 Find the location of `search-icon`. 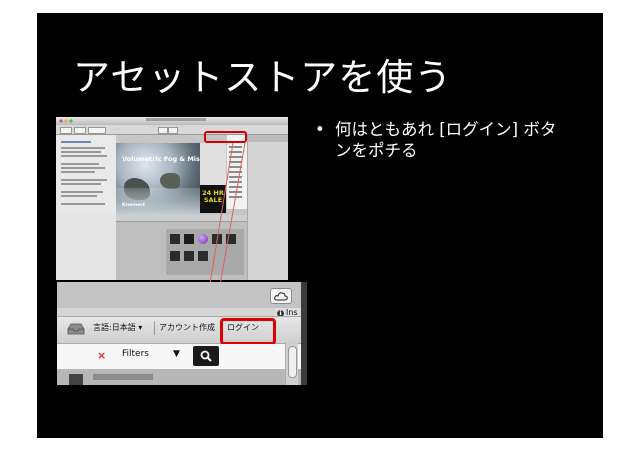

search-icon is located at coordinates (206, 356).